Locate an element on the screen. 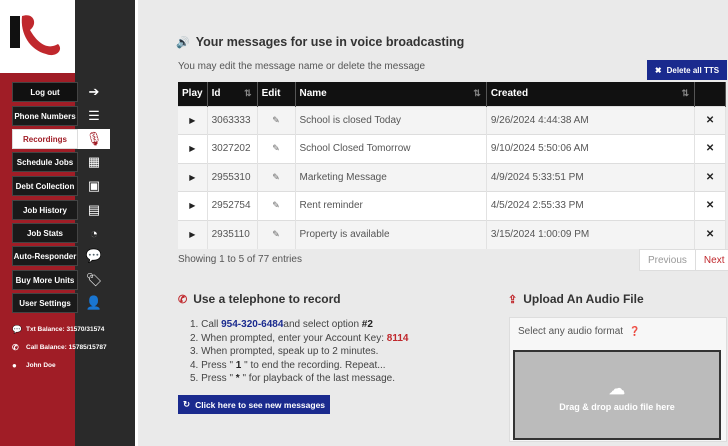  sidebar-item-recordings: Recordings 🎙 is located at coordinates (61, 139).